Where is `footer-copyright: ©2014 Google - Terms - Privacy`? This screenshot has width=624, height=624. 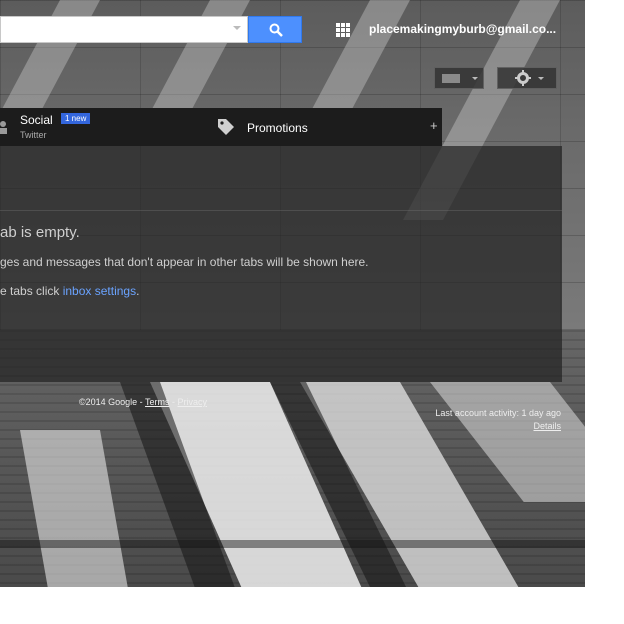
footer-copyright: ©2014 Google - Terms - Privacy is located at coordinates (143, 402).